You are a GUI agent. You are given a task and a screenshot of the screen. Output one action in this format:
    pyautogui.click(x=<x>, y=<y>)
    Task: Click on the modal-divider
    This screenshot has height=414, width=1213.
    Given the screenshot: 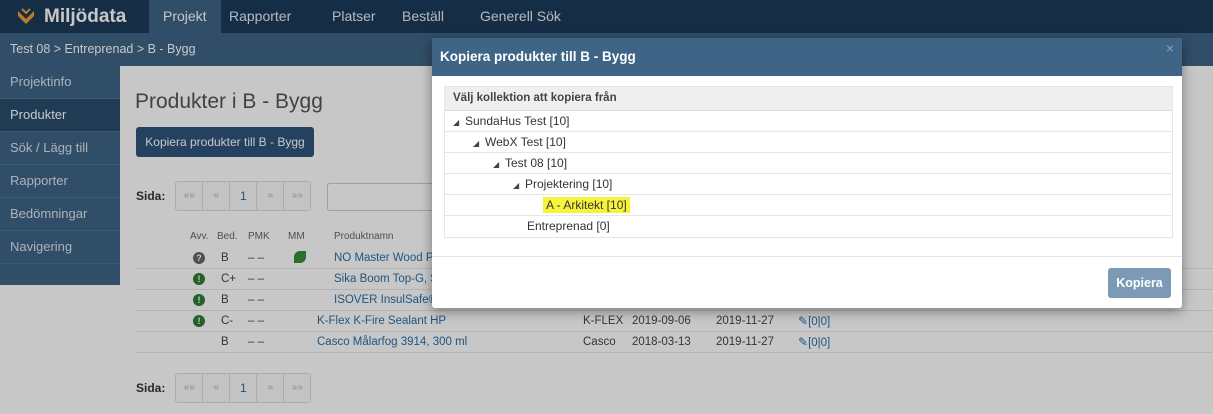 What is the action you would take?
    pyautogui.click(x=807, y=256)
    